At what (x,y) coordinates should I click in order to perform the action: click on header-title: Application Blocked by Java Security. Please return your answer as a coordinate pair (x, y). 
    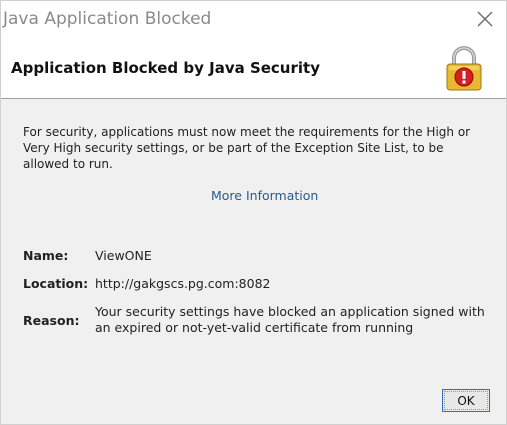
    Looking at the image, I should click on (165, 68).